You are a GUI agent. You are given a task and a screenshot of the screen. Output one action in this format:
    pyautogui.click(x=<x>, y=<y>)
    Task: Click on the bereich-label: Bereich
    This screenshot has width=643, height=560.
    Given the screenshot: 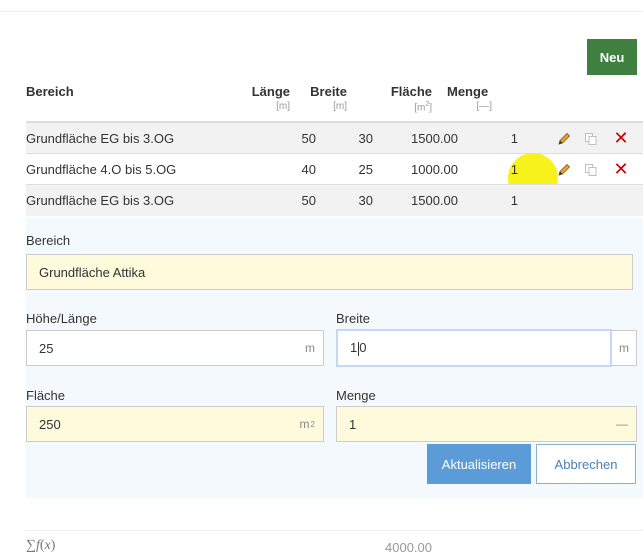 What is the action you would take?
    pyautogui.click(x=48, y=240)
    